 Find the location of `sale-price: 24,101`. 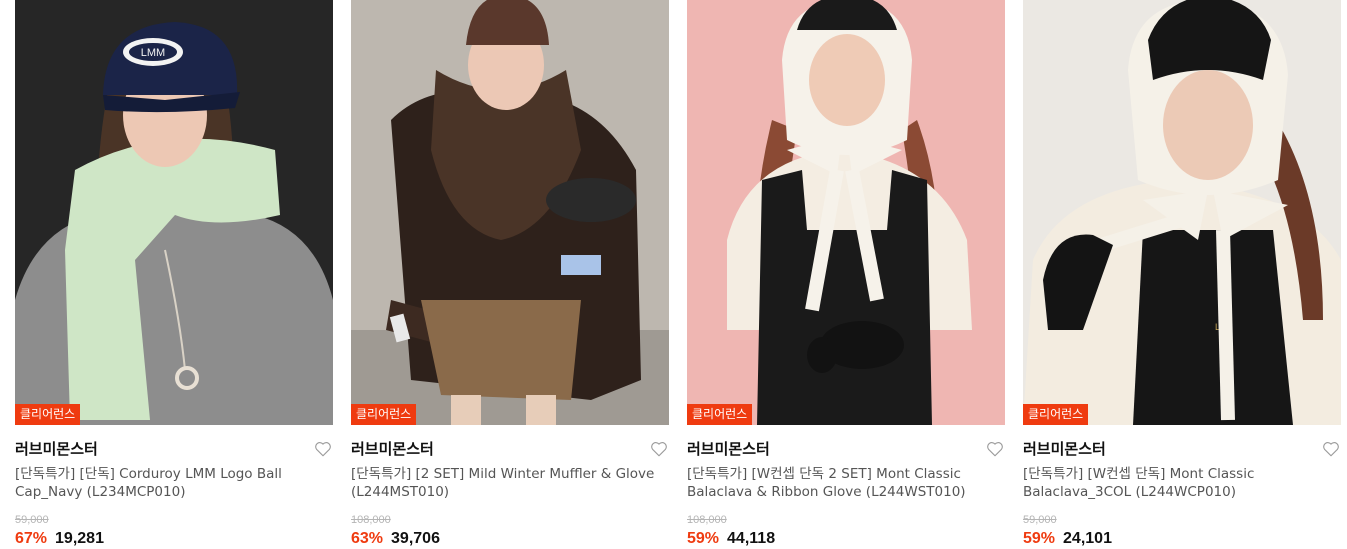

sale-price: 24,101 is located at coordinates (1087, 538).